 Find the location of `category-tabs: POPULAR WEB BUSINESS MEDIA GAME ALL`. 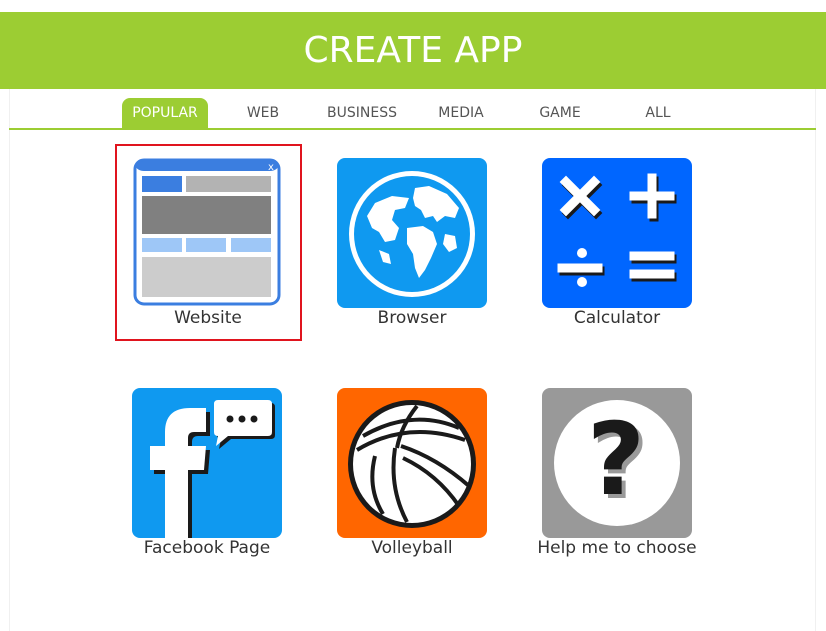

category-tabs: POPULAR WEB BUSINESS MEDIA GAME ALL is located at coordinates (412, 113).